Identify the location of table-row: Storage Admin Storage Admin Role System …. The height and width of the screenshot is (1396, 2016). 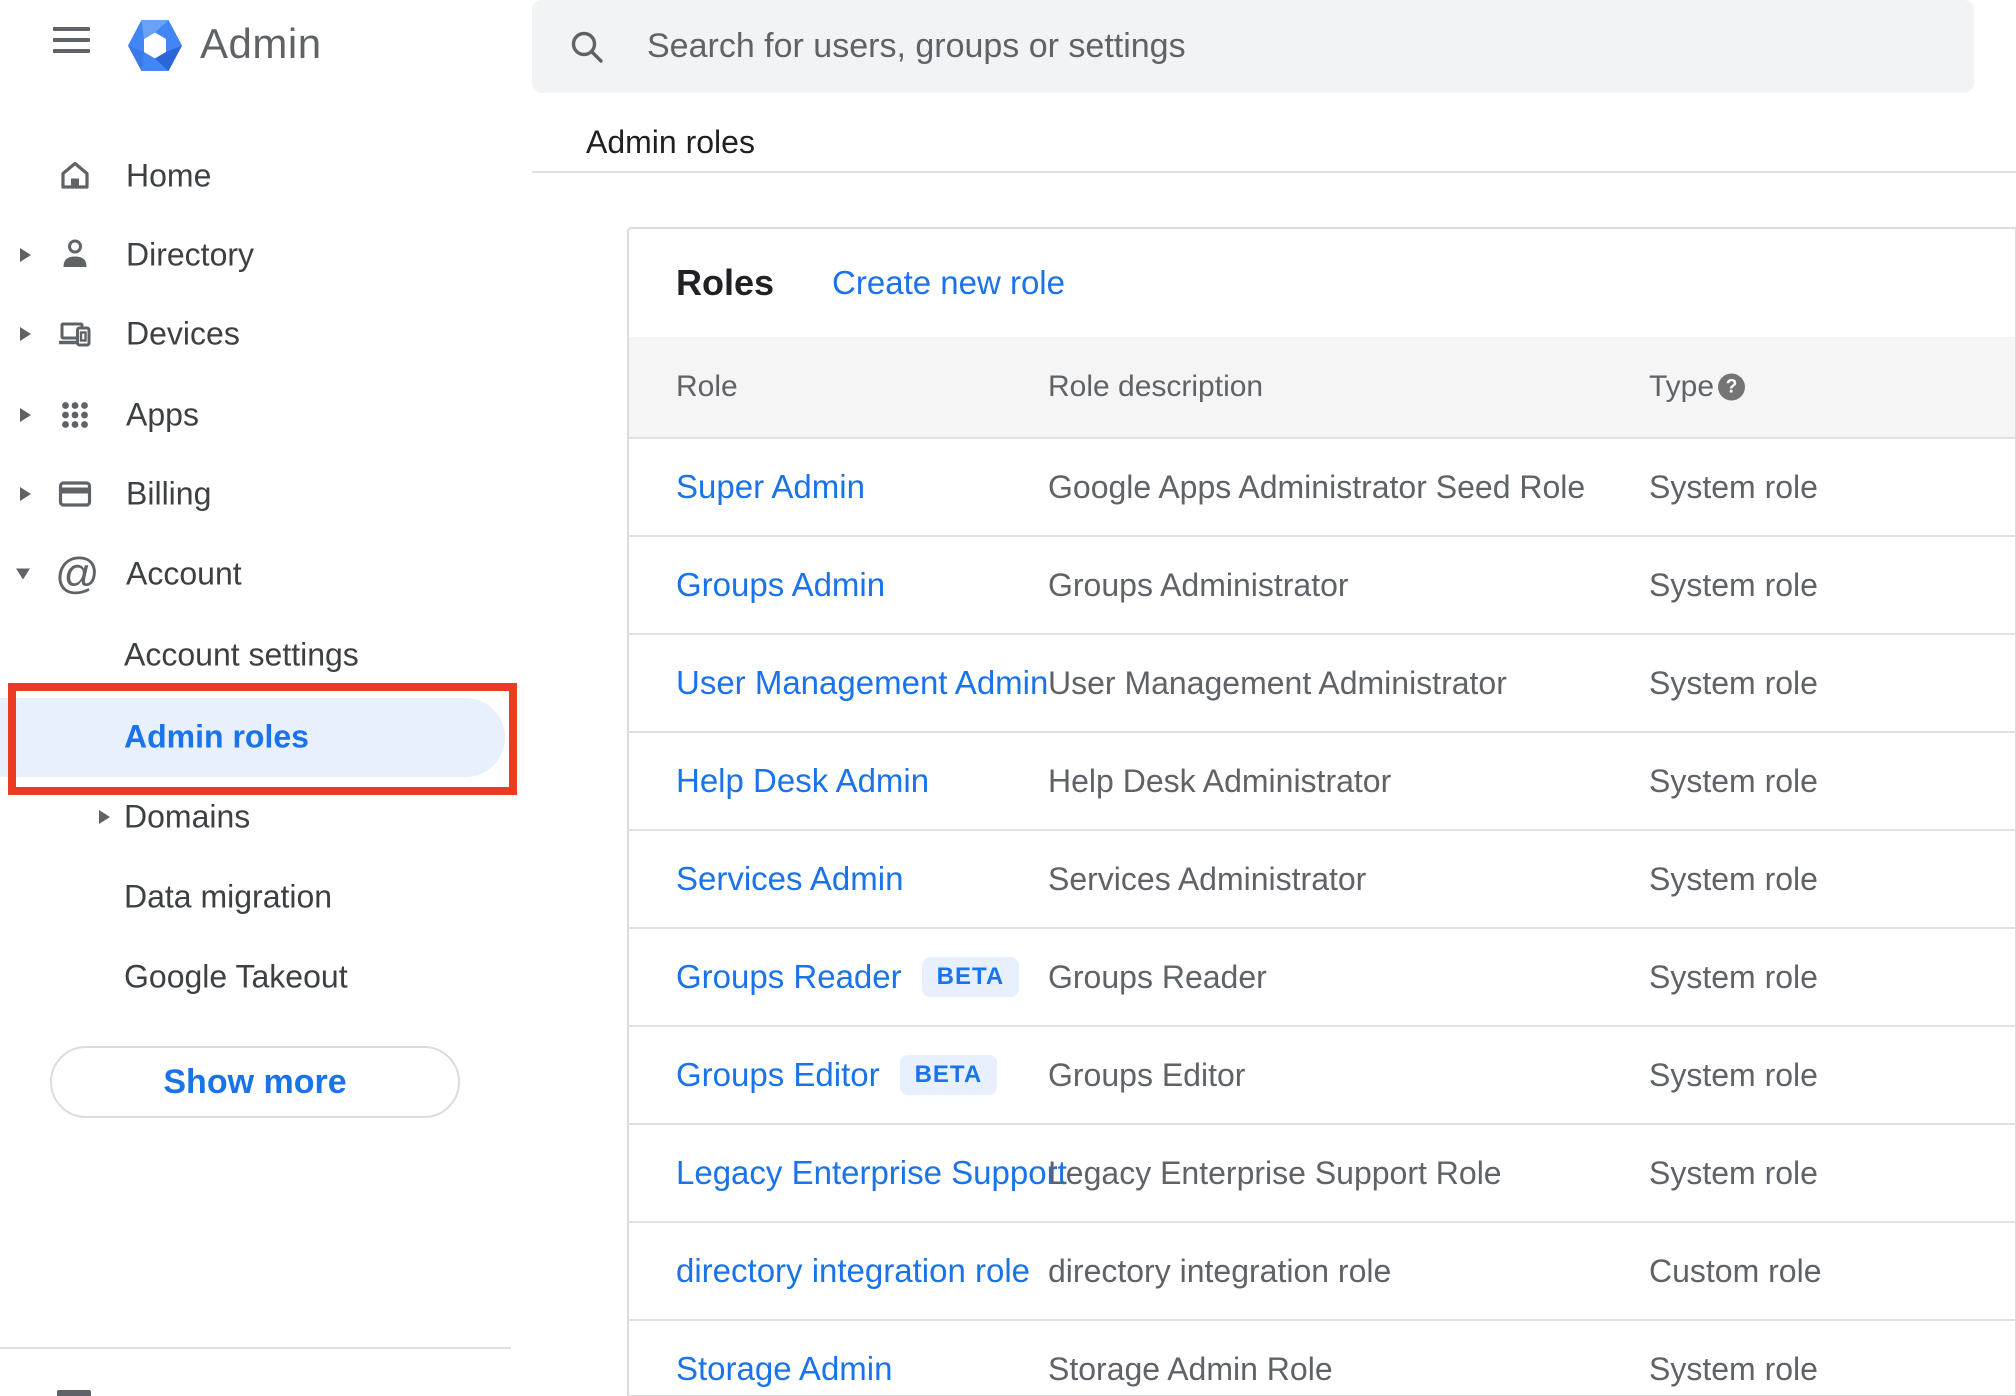
(1322, 1357).